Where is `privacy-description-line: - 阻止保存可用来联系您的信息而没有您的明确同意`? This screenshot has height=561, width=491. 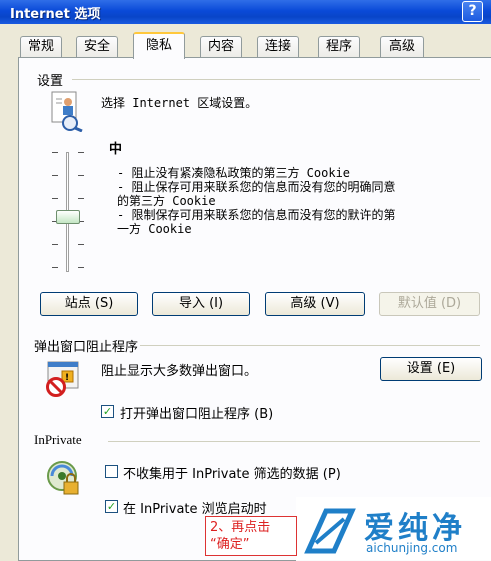
privacy-description-line: - 阻止保存可用来联系您的信息而没有您的明确同意 is located at coordinates (256, 187).